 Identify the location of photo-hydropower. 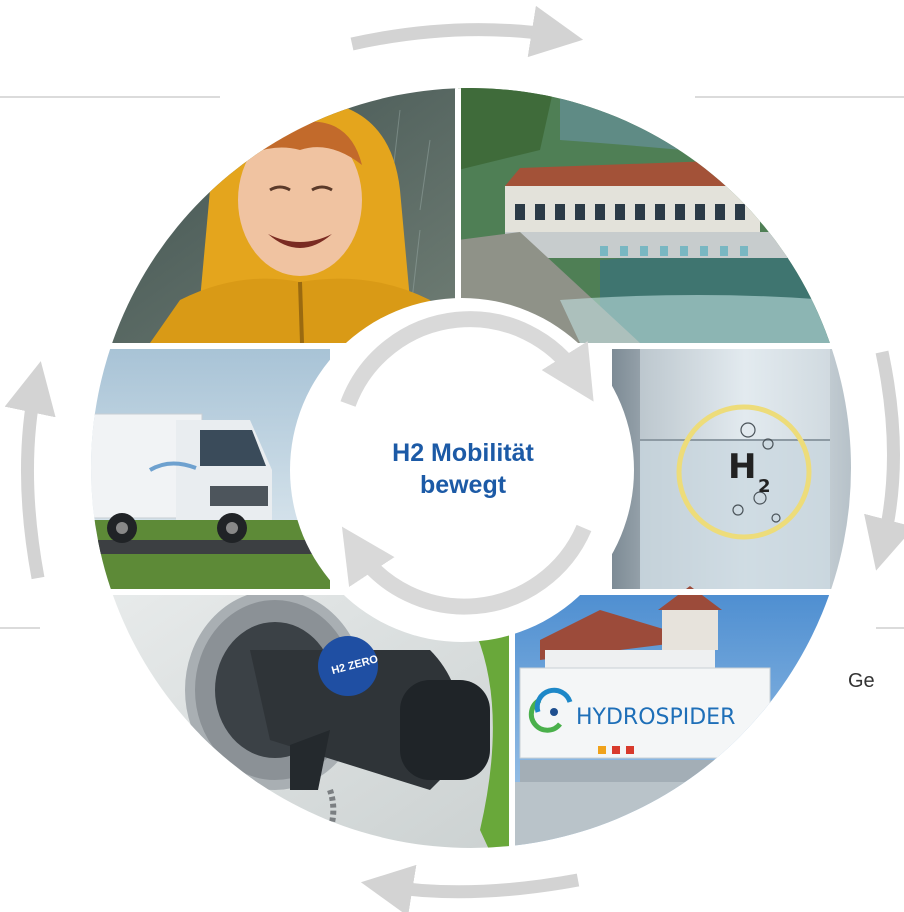
(654, 215).